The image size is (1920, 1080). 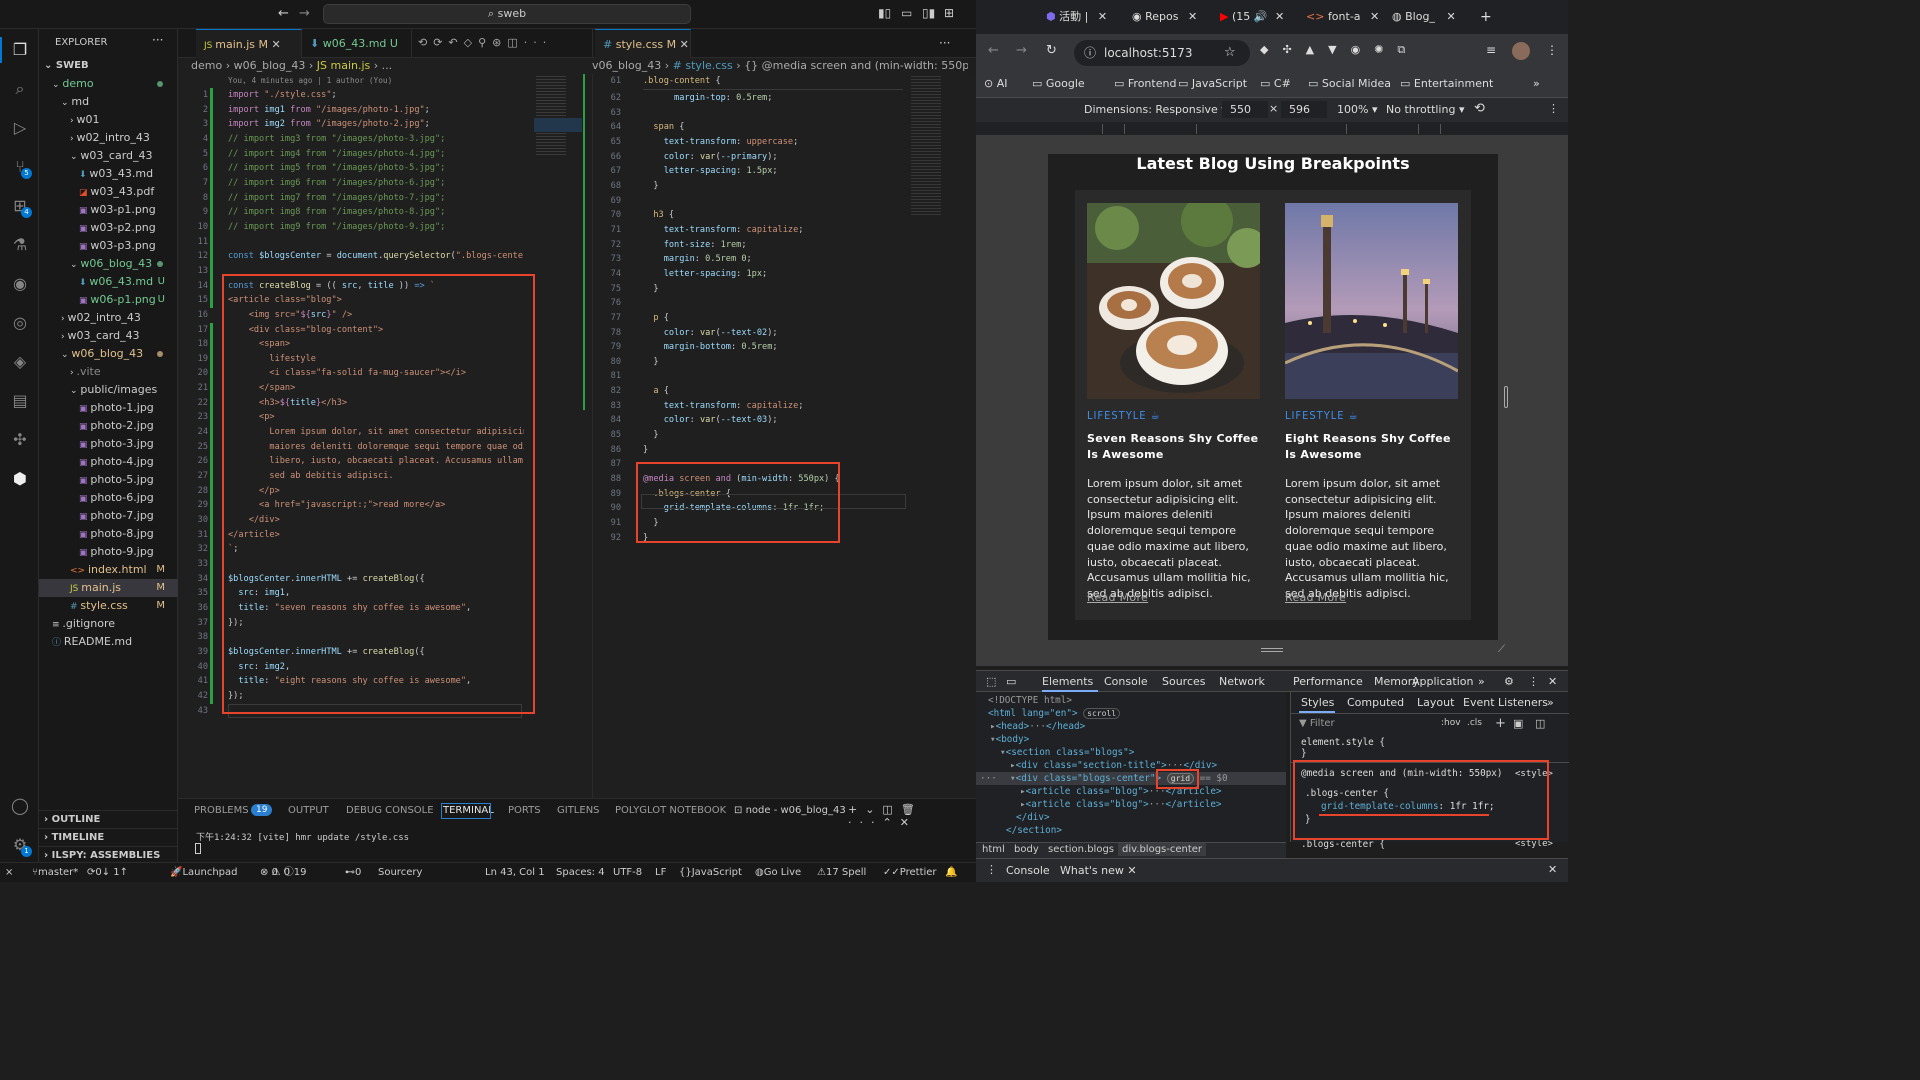 What do you see at coordinates (108, 498) in the screenshot?
I see `tree-item: ▣ photo-6.jpg` at bounding box center [108, 498].